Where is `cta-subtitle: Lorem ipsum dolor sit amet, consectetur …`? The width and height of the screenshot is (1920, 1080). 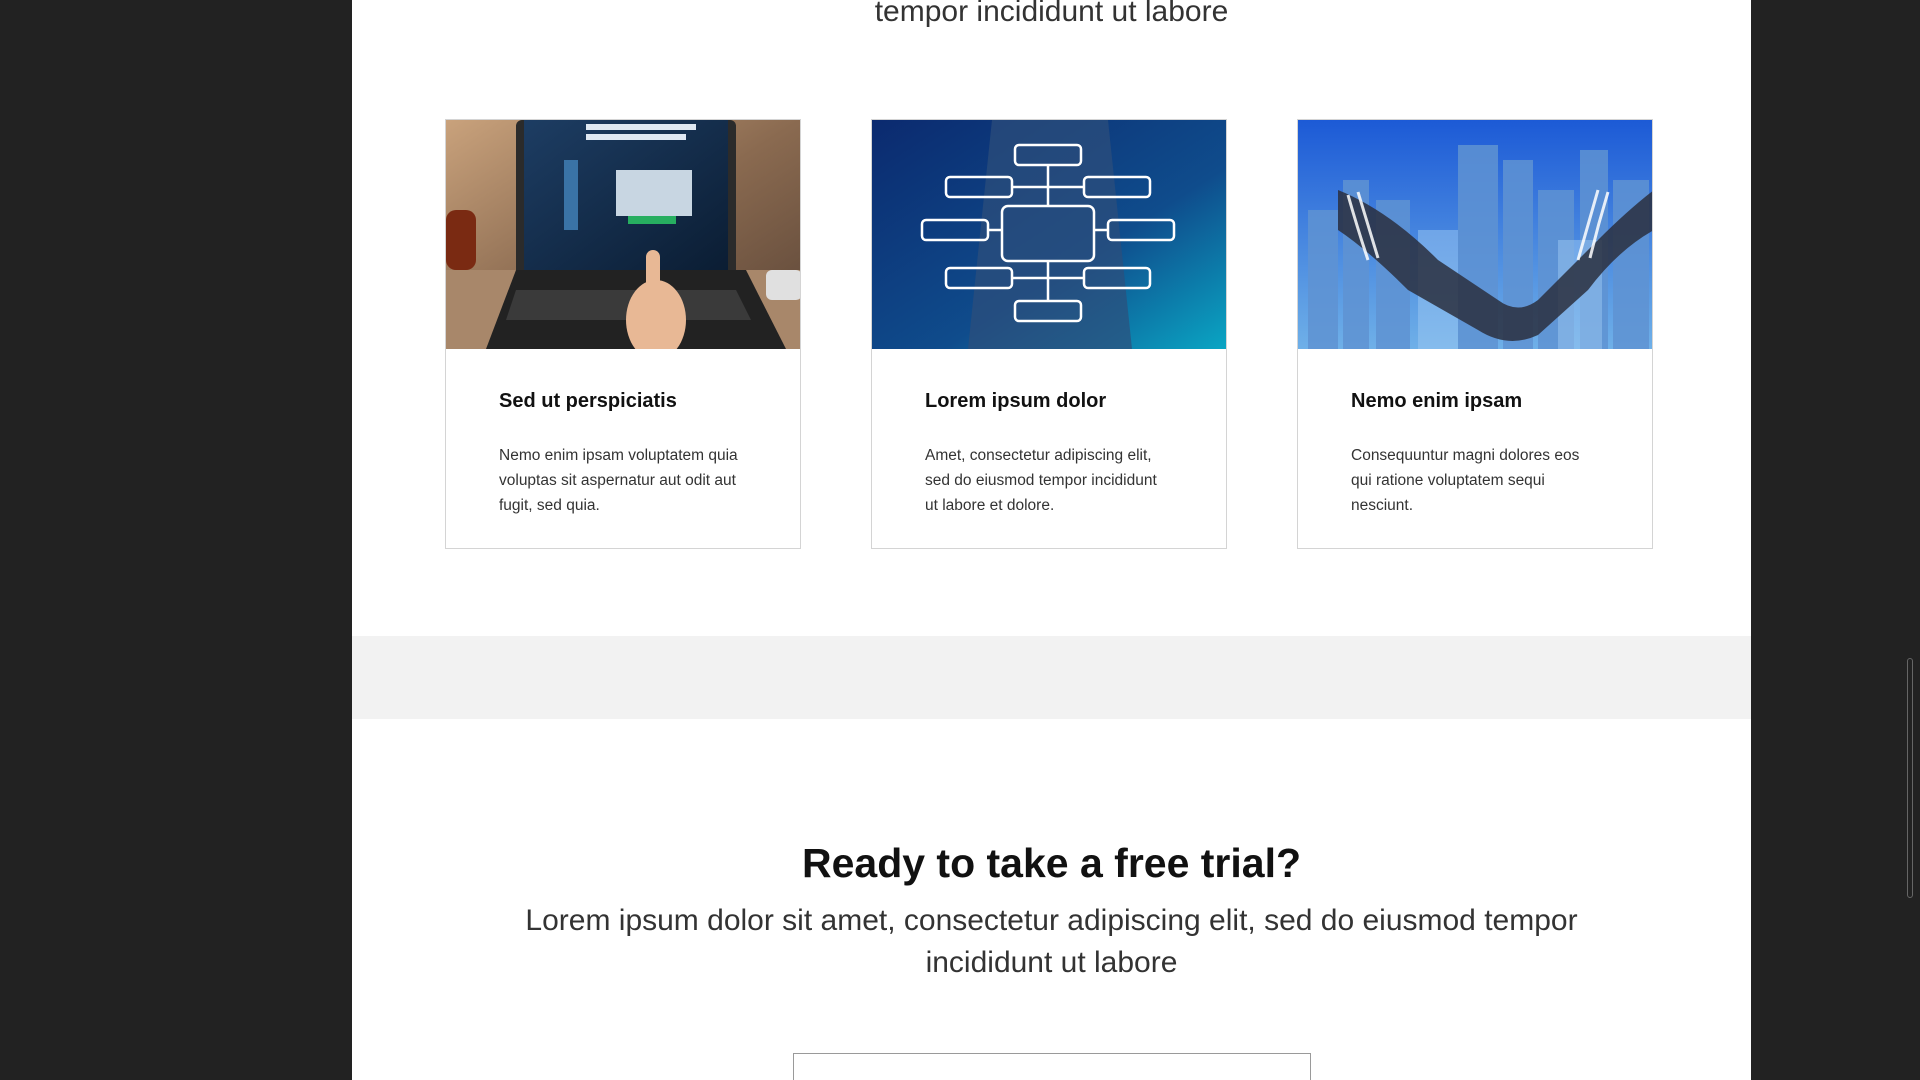
cta-subtitle: Lorem ipsum dolor sit amet, consectetur … is located at coordinates (1051, 941).